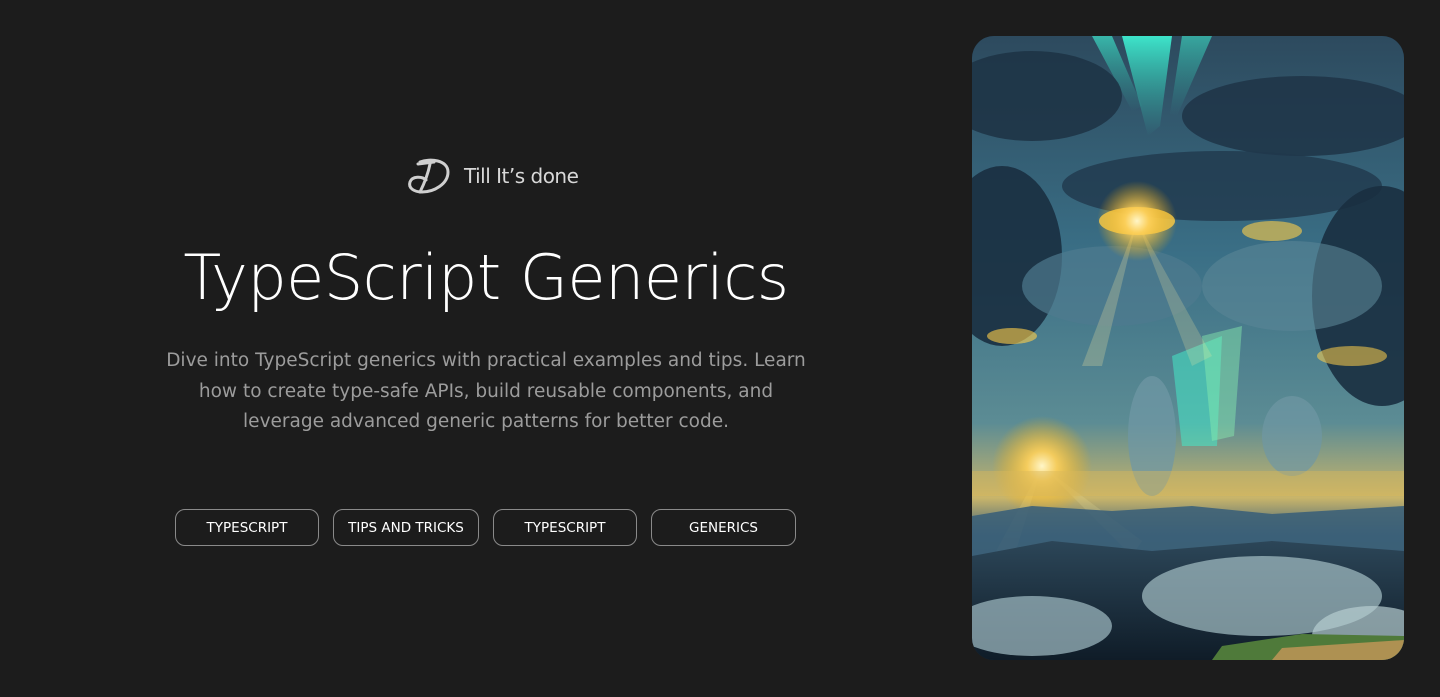 Image resolution: width=1440 pixels, height=697 pixels. Describe the element at coordinates (565, 527) in the screenshot. I see `tag-typescript-2: TYPESCRIPT` at that location.